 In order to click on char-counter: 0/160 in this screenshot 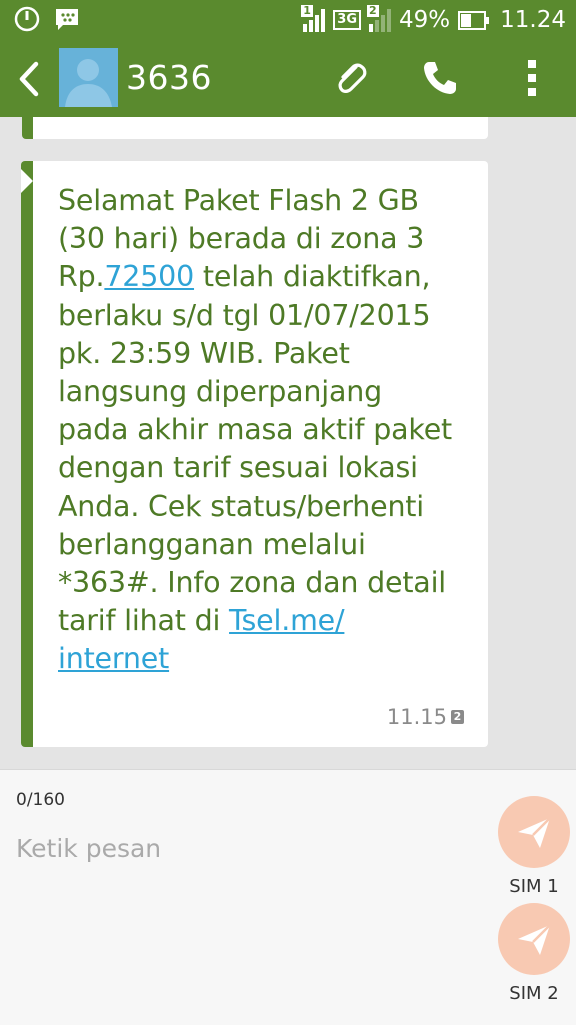, I will do `click(40, 800)`.